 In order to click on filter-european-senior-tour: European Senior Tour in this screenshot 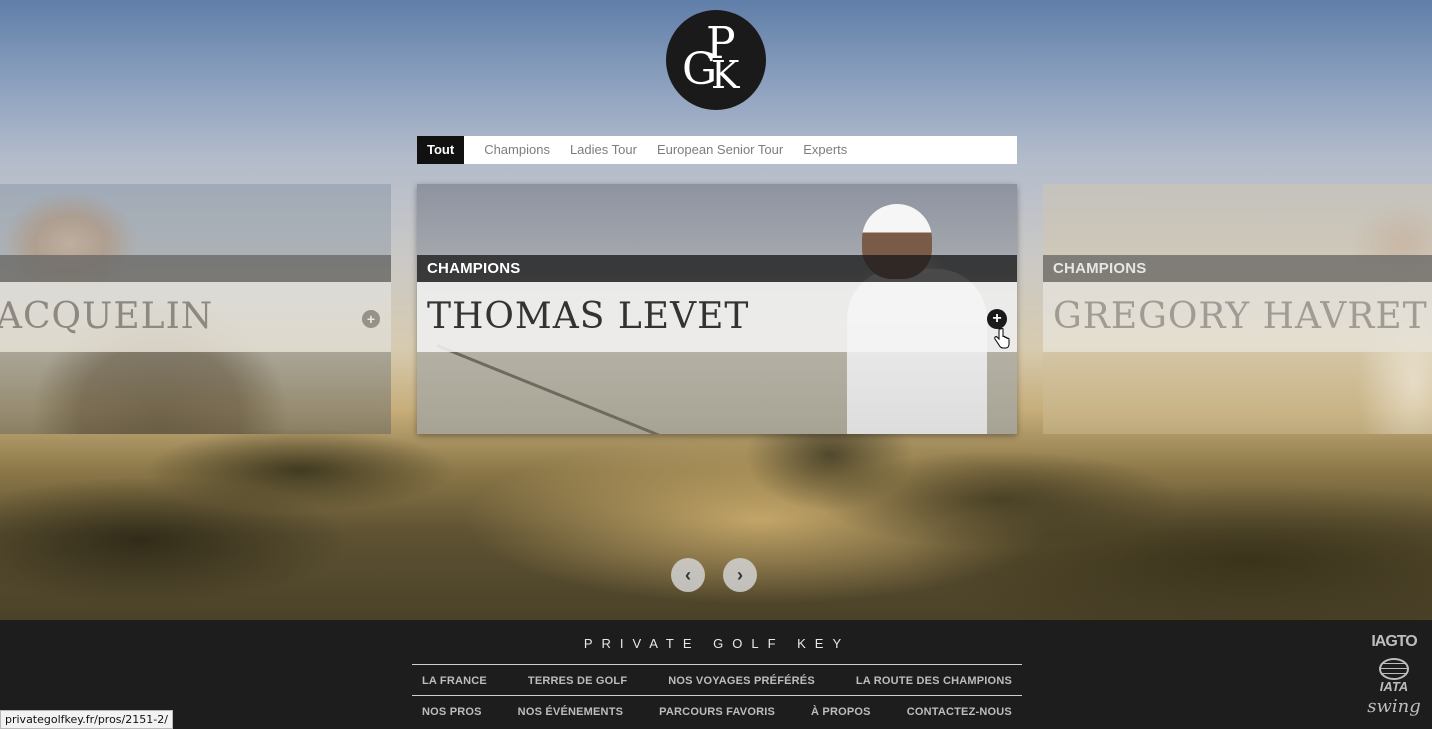, I will do `click(720, 150)`.